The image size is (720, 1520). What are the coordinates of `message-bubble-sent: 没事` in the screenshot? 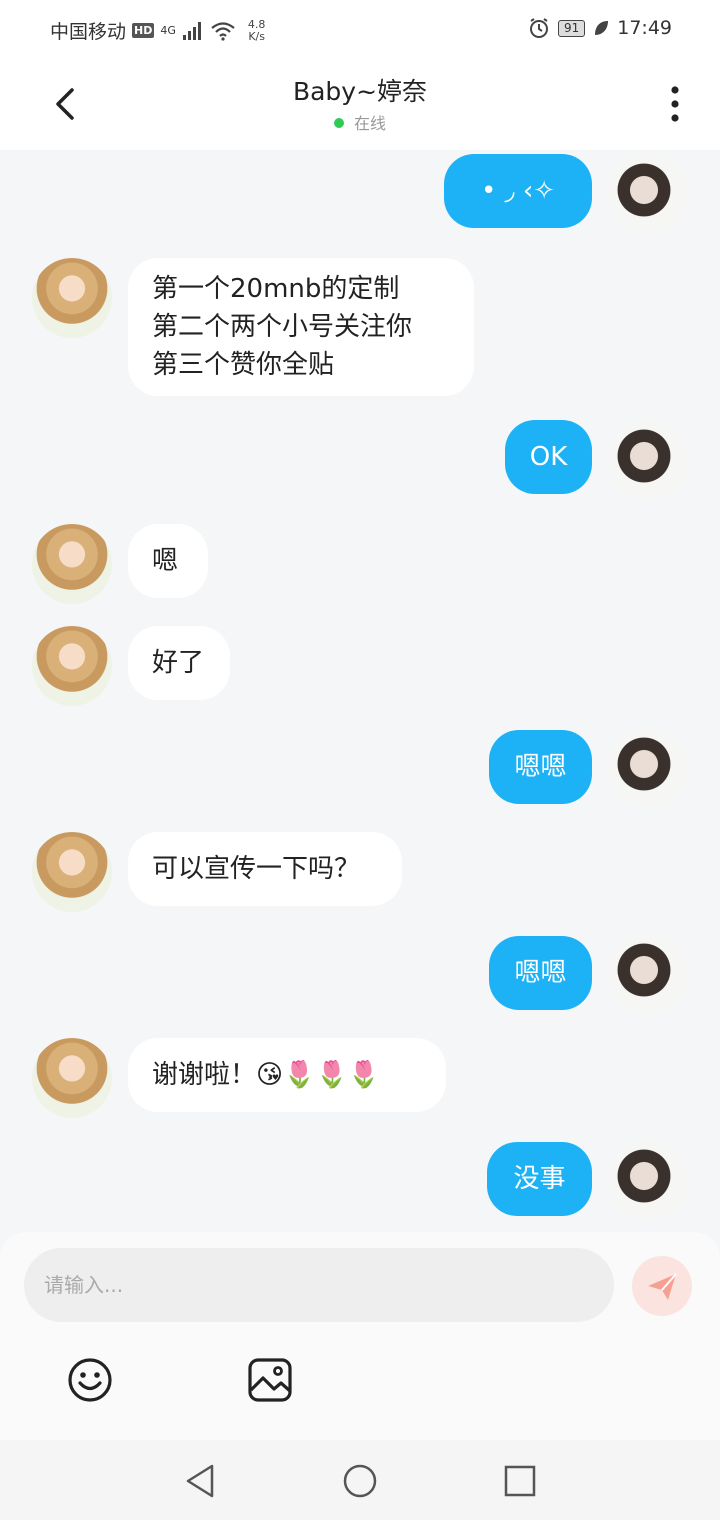 It's located at (539, 1179).